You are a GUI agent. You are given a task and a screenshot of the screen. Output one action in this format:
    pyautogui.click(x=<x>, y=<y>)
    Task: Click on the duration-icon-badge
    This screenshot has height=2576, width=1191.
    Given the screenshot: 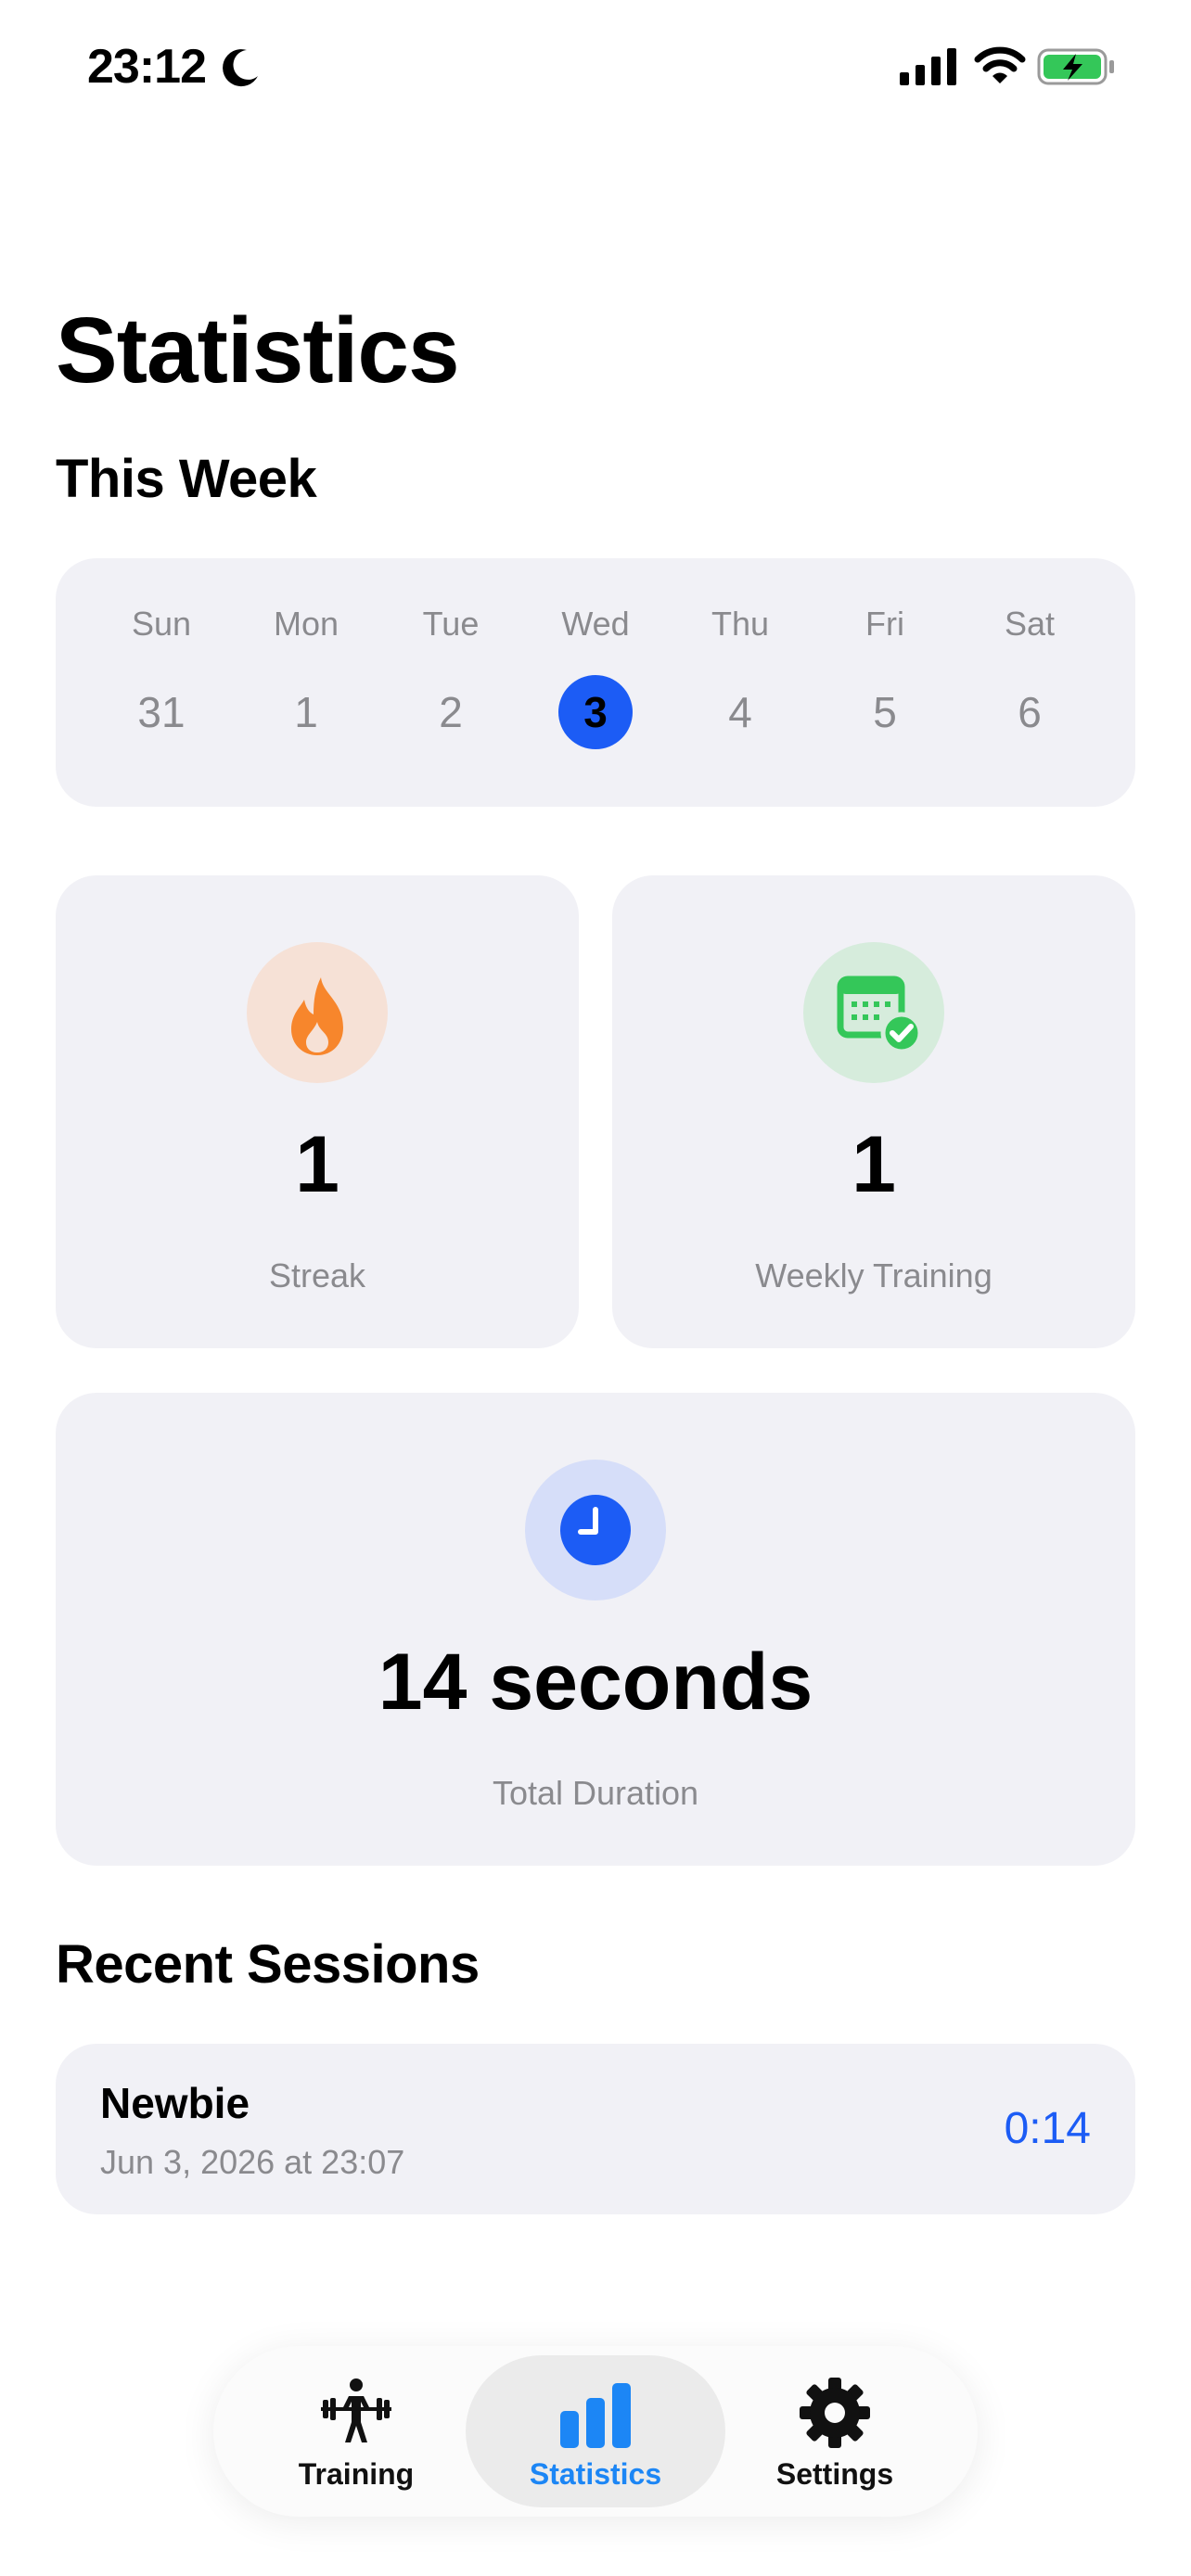 What is the action you would take?
    pyautogui.click(x=595, y=1530)
    